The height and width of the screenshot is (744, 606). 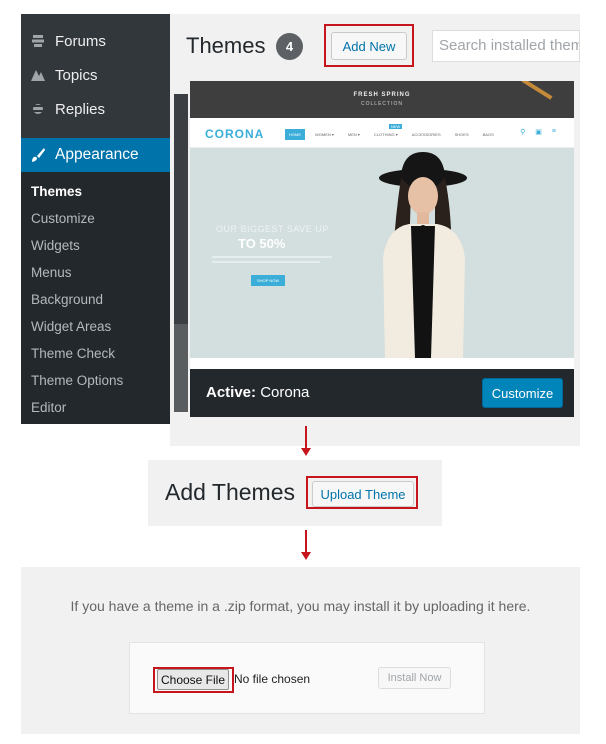 What do you see at coordinates (262, 243) in the screenshot?
I see `hero-discount: TO 50%` at bounding box center [262, 243].